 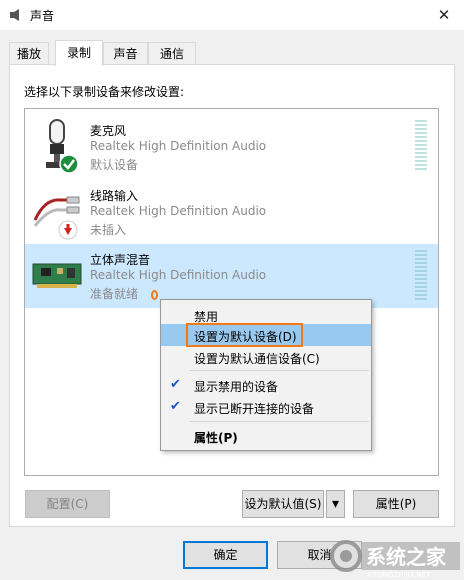 I want to click on device-status: 准备就绪, so click(x=114, y=294).